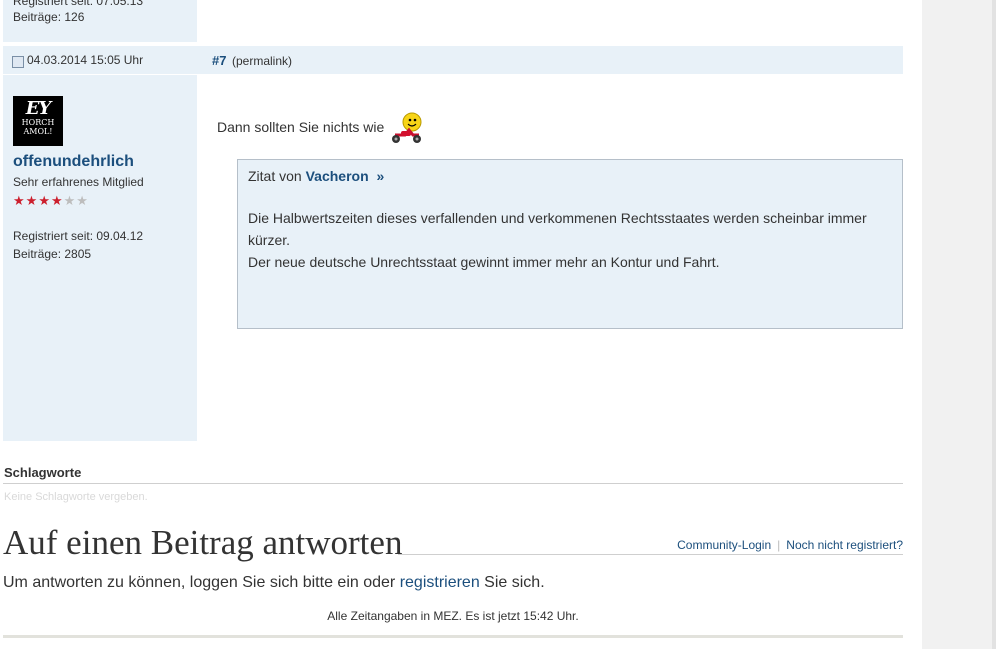 This screenshot has height=649, width=996. What do you see at coordinates (18, 62) in the screenshot?
I see `post-date-icon` at bounding box center [18, 62].